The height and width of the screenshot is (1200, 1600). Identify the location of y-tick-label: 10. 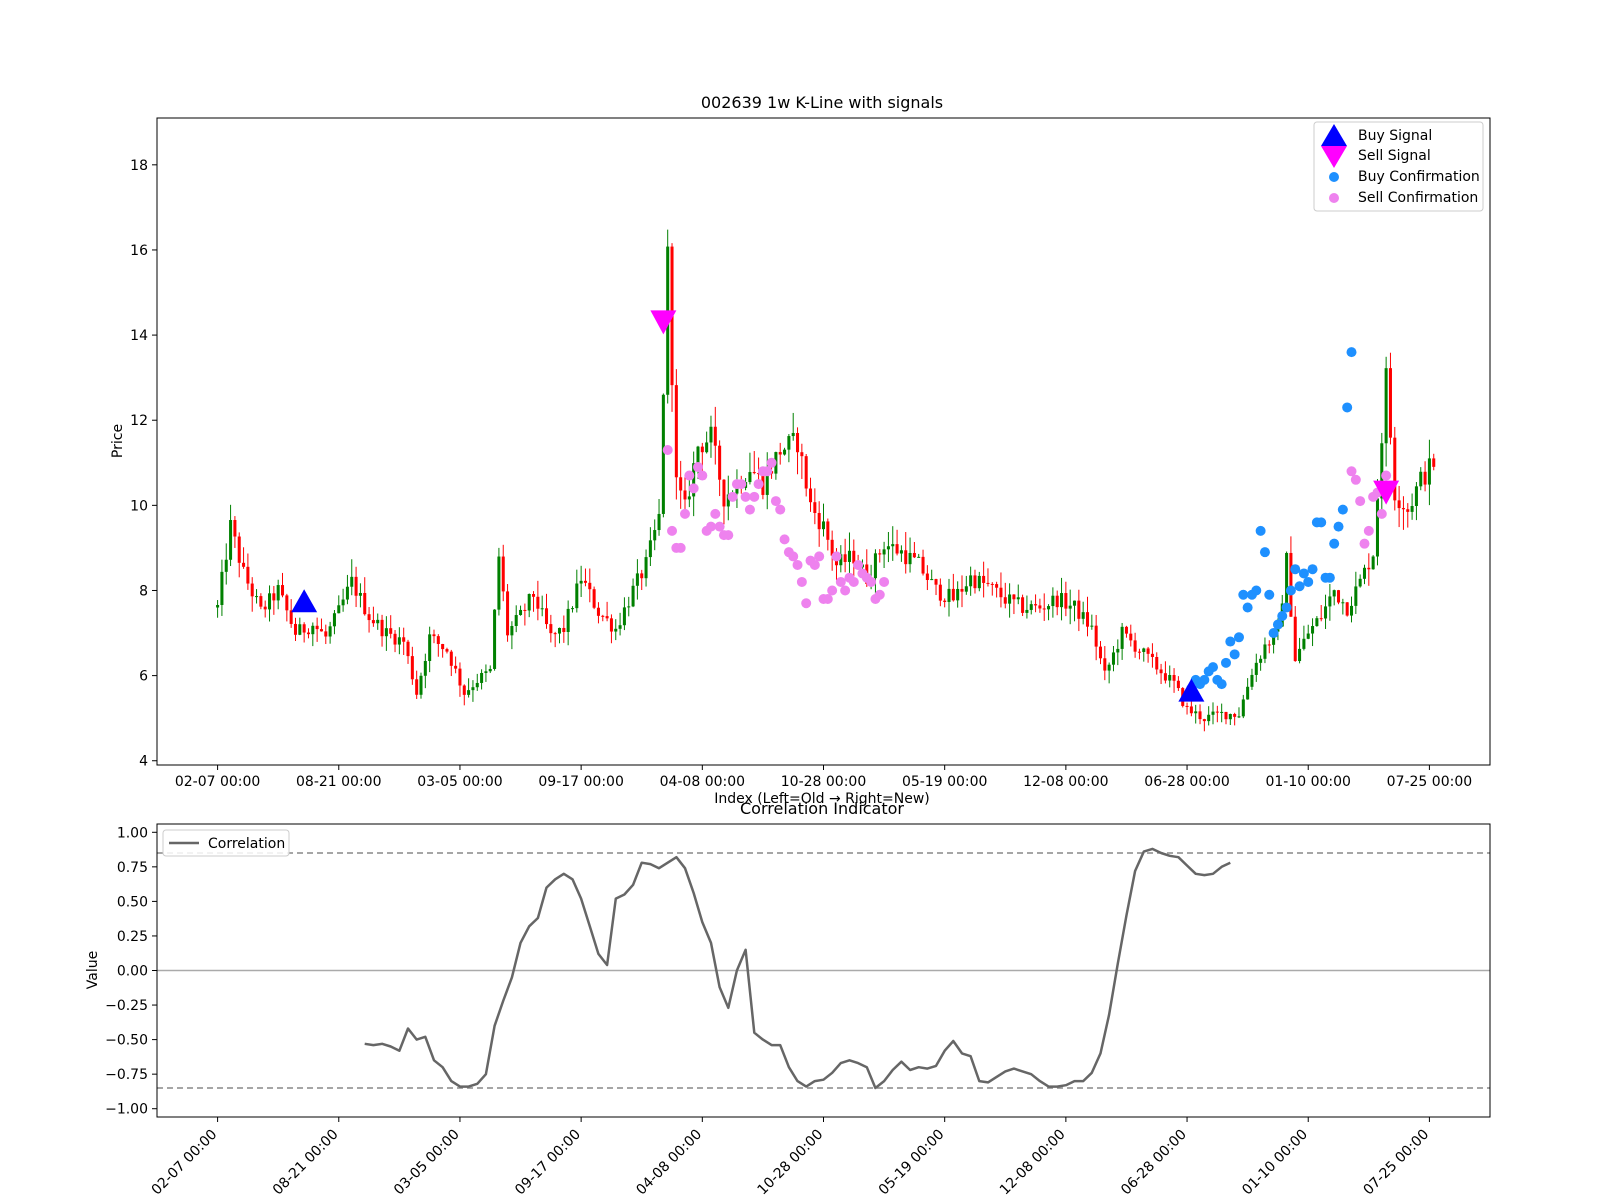
(139, 506).